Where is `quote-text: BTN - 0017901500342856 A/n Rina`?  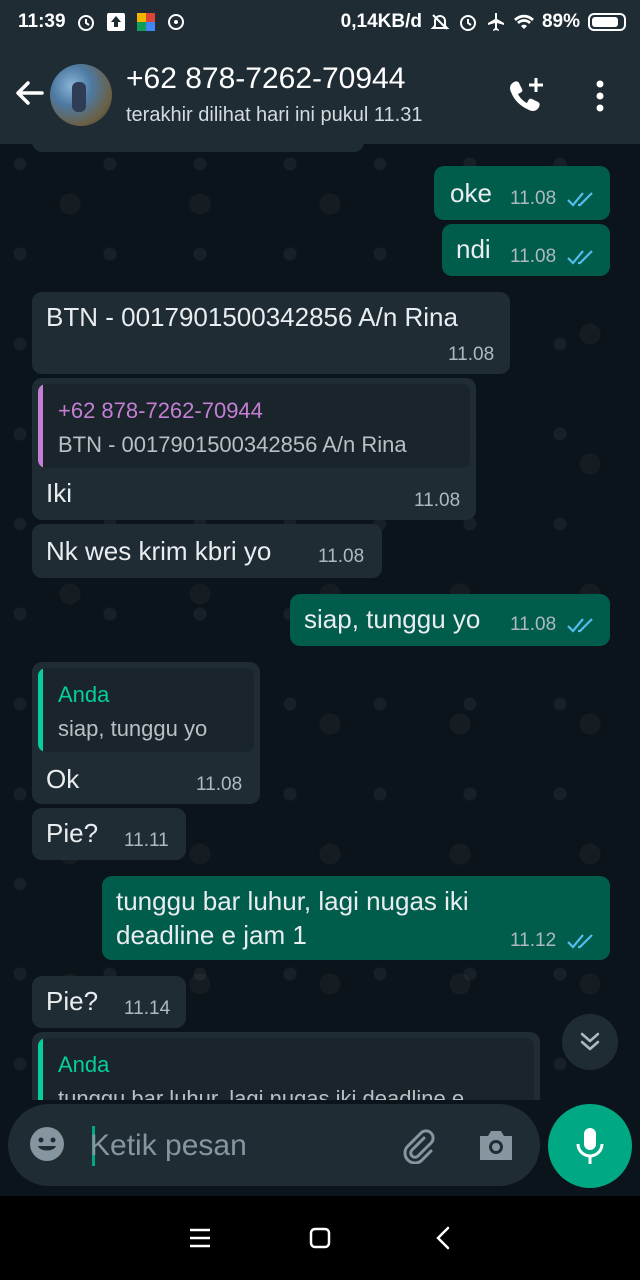
quote-text: BTN - 0017901500342856 A/n Rina is located at coordinates (232, 444).